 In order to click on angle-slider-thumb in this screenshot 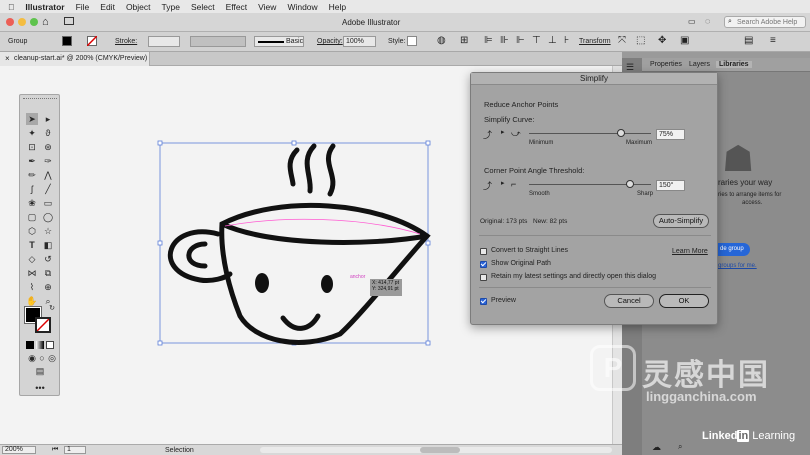, I will do `click(630, 184)`.